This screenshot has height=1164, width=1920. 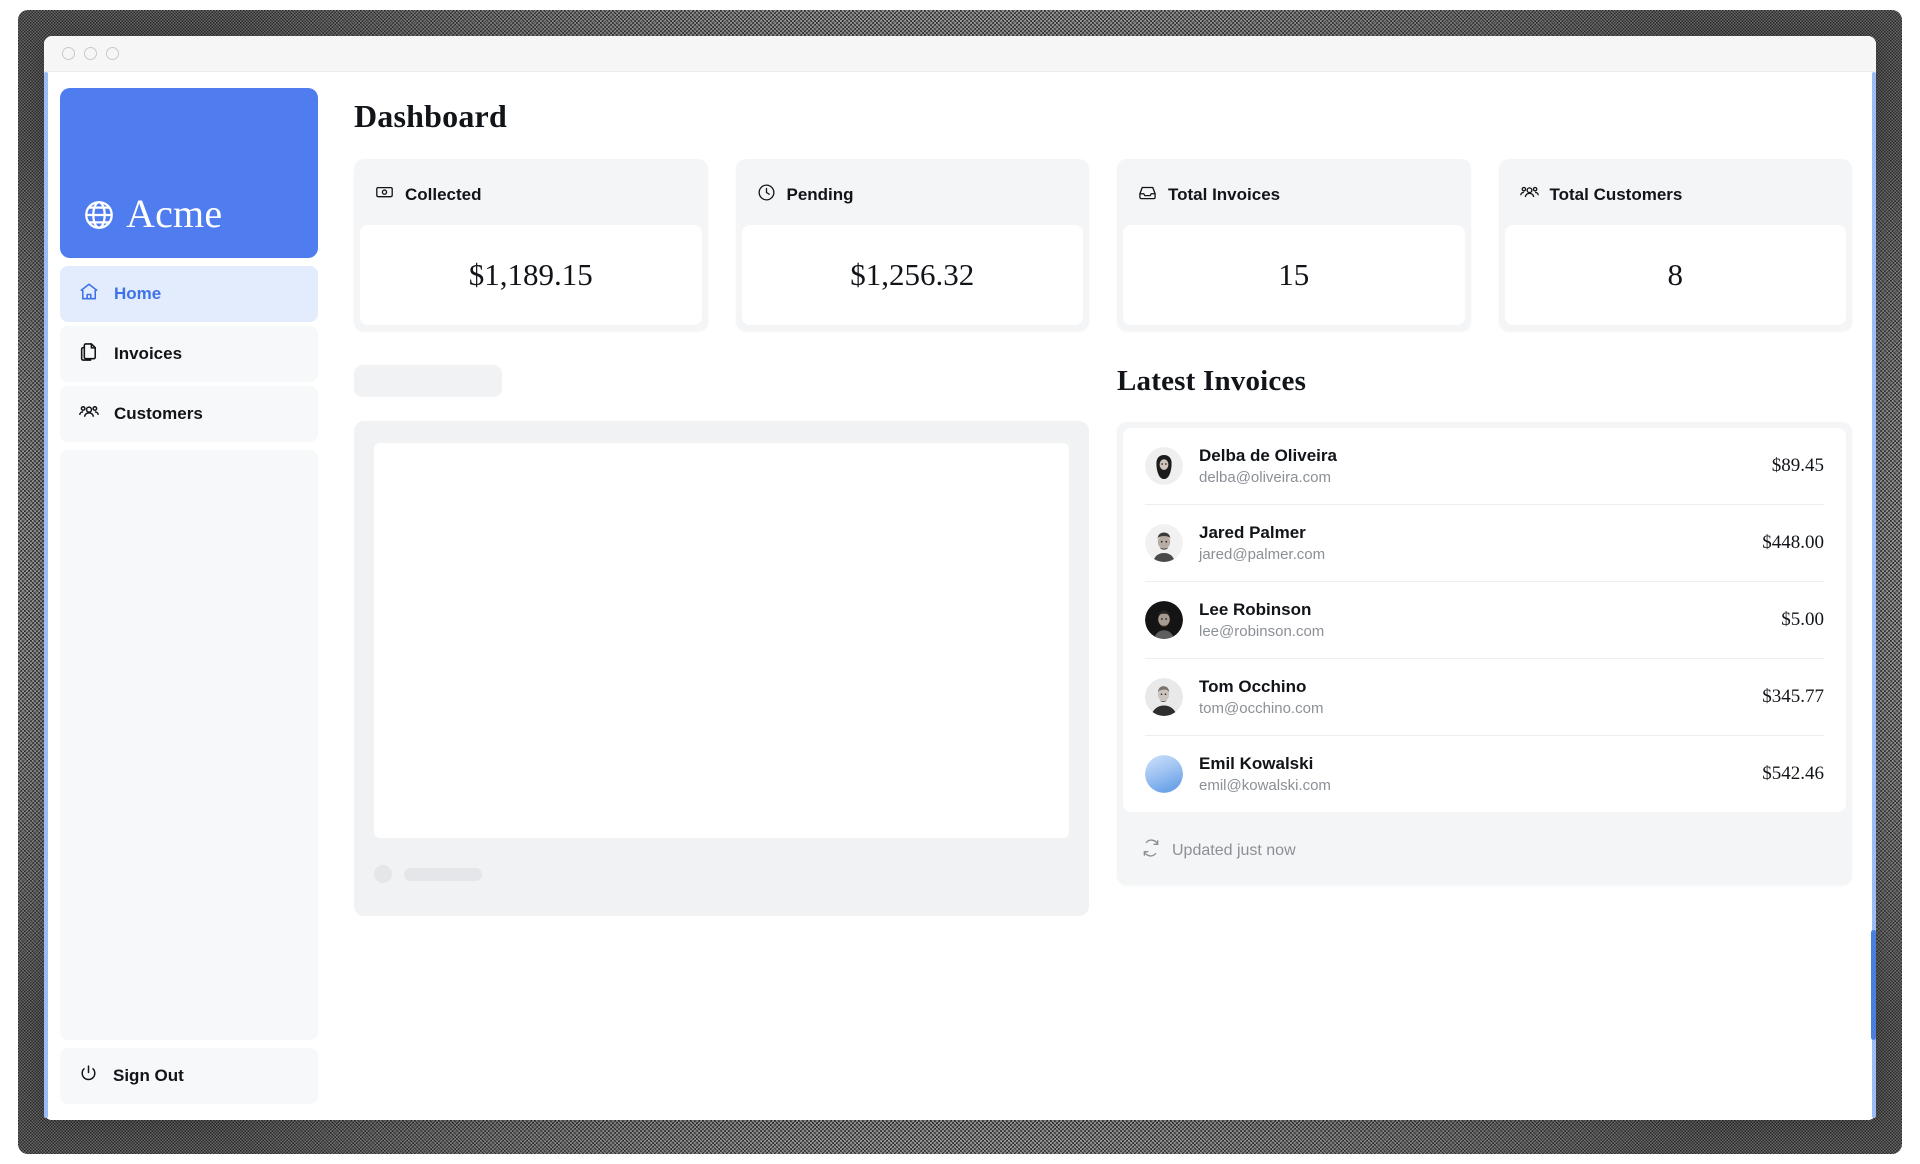 What do you see at coordinates (68, 53) in the screenshot?
I see `window-dot-1-icon` at bounding box center [68, 53].